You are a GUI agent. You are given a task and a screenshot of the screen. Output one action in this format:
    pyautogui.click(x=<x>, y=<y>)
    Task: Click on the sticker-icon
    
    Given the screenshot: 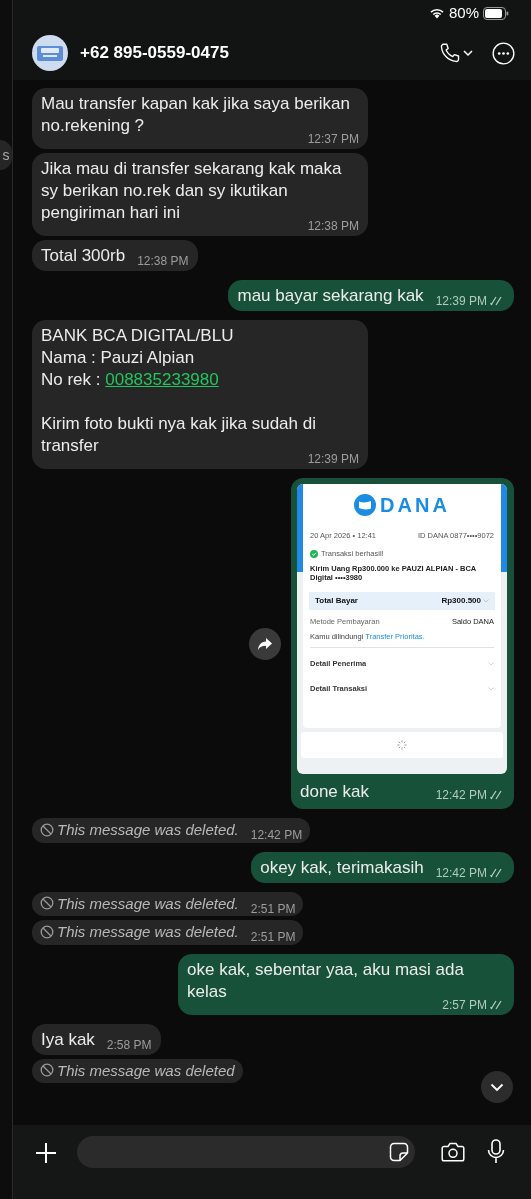 What is the action you would take?
    pyautogui.click(x=399, y=1152)
    